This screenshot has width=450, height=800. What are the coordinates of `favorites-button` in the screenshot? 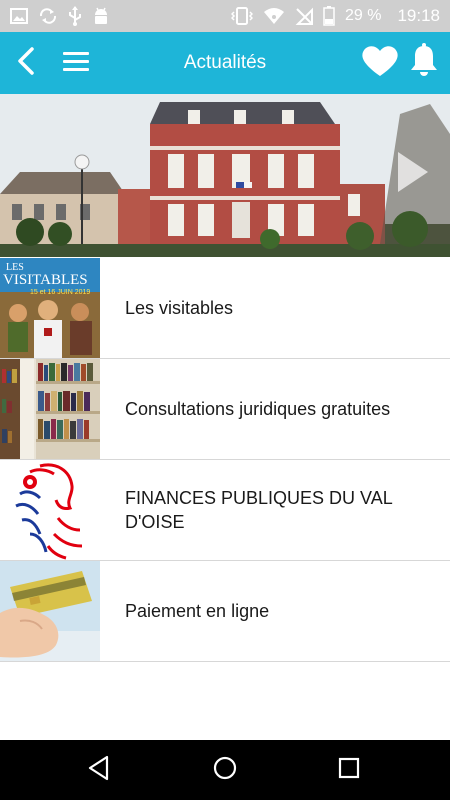 It's located at (380, 63).